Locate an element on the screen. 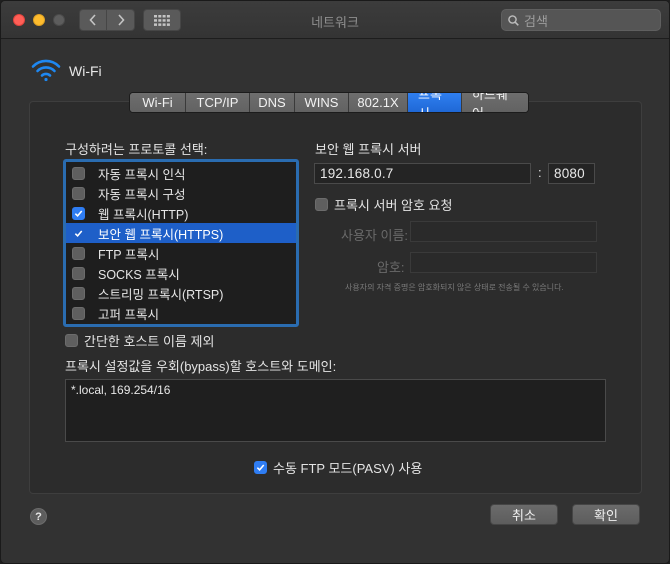 The image size is (670, 564). protocol-row: 자동 프록시 구성 is located at coordinates (181, 193).